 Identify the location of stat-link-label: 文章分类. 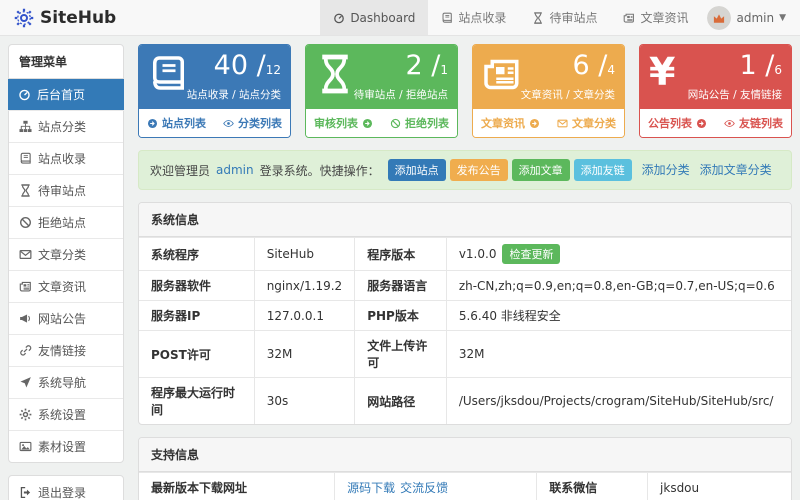
(594, 123).